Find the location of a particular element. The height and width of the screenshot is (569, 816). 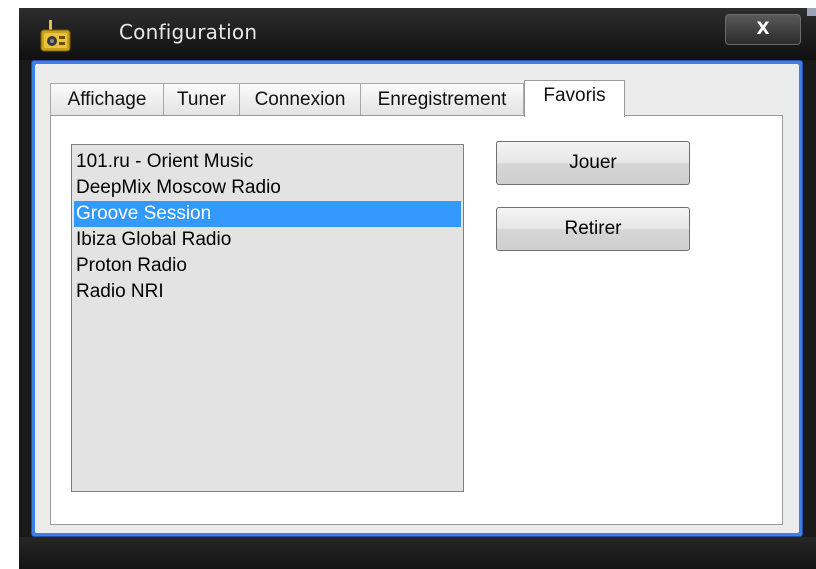

tab-tuner: Tuner is located at coordinates (201, 99).